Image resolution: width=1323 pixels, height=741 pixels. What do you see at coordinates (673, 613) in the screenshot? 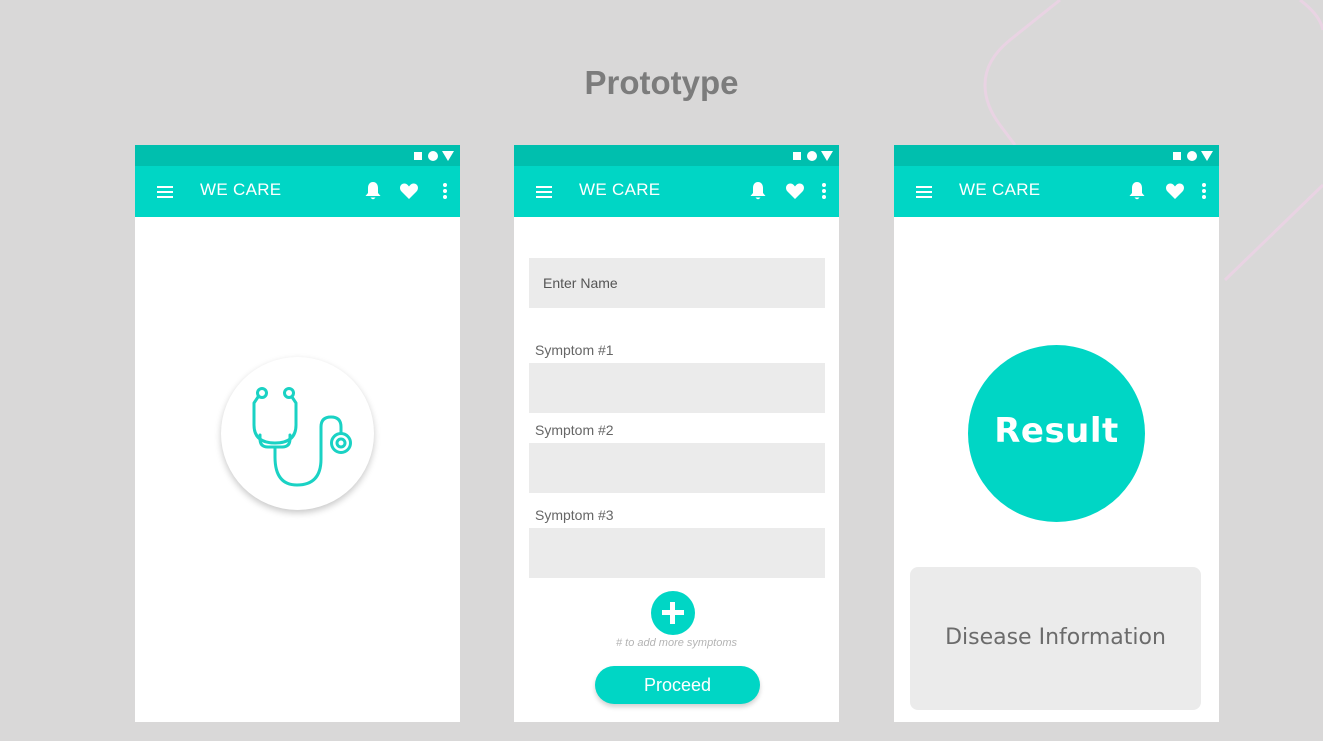
I see `add-symptom-button` at bounding box center [673, 613].